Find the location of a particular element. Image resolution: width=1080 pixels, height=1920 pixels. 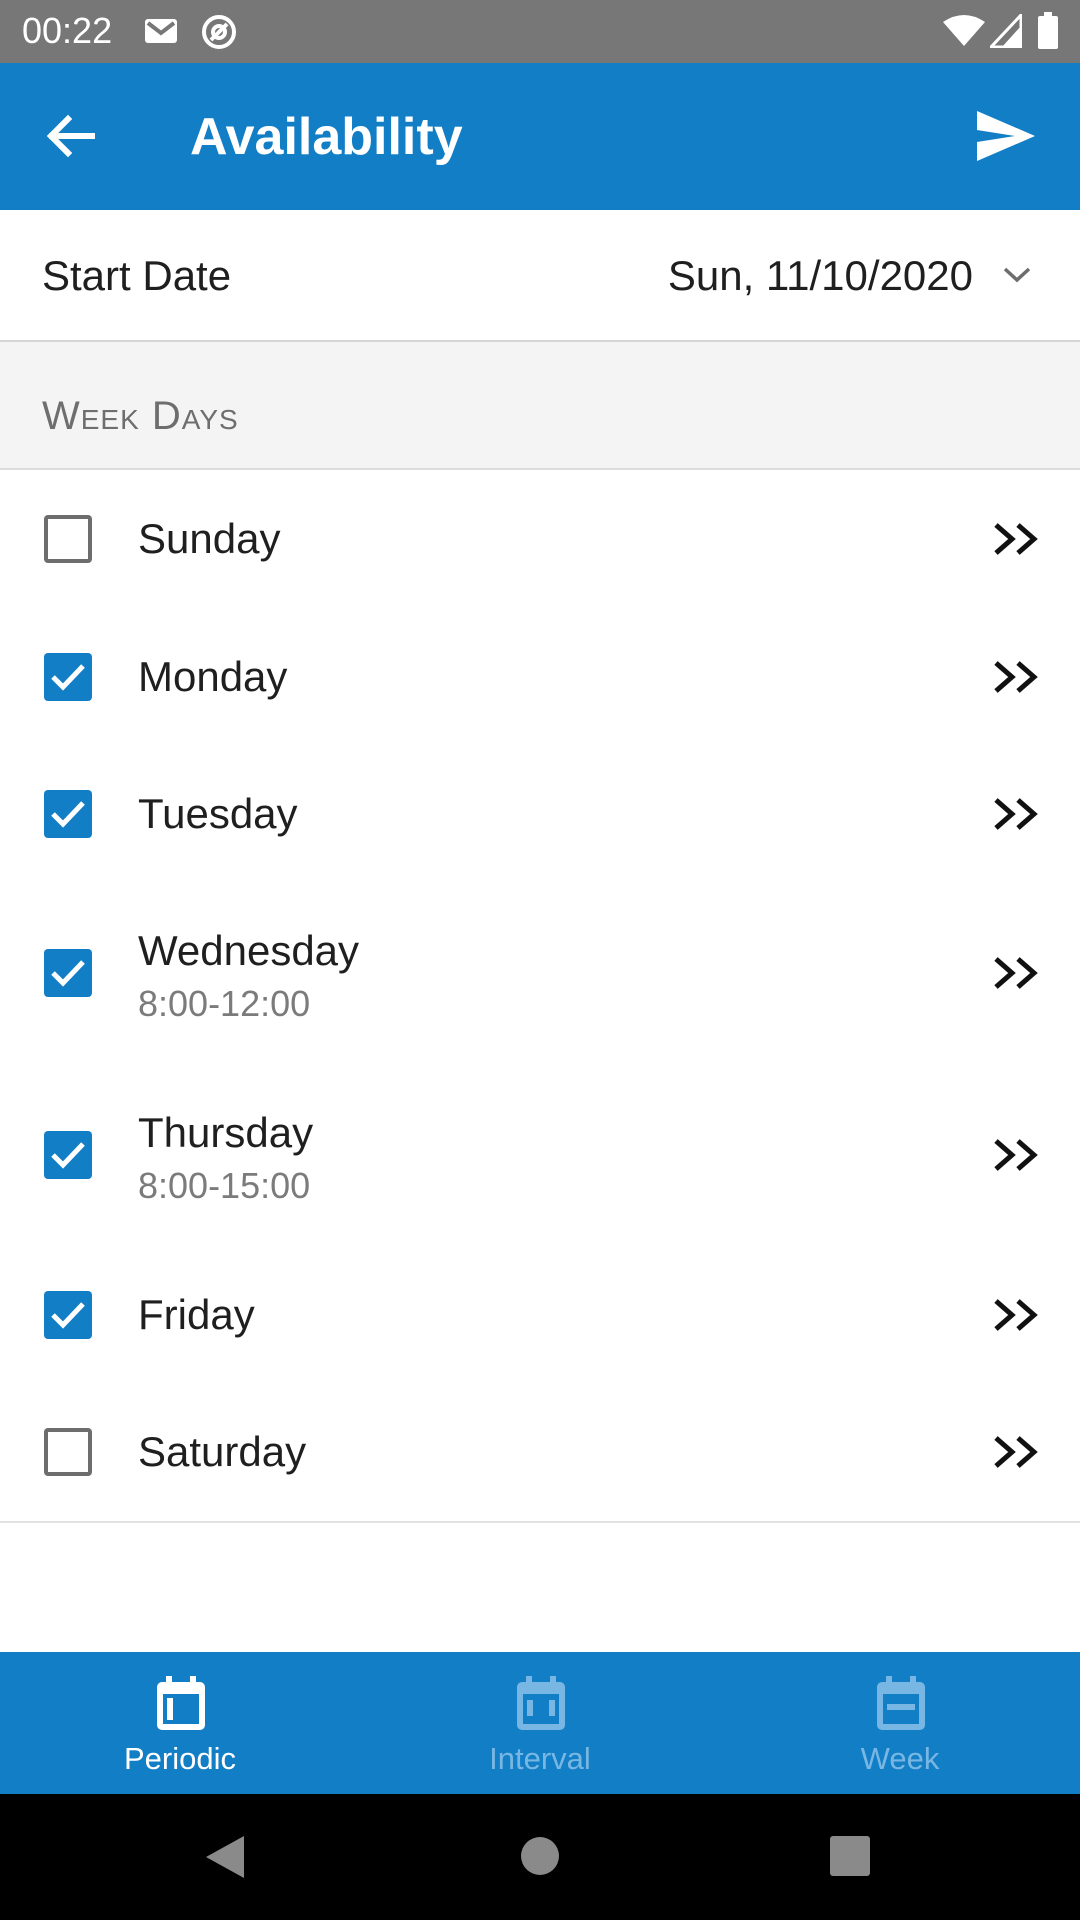

tab-interval: Interval is located at coordinates (540, 1723).